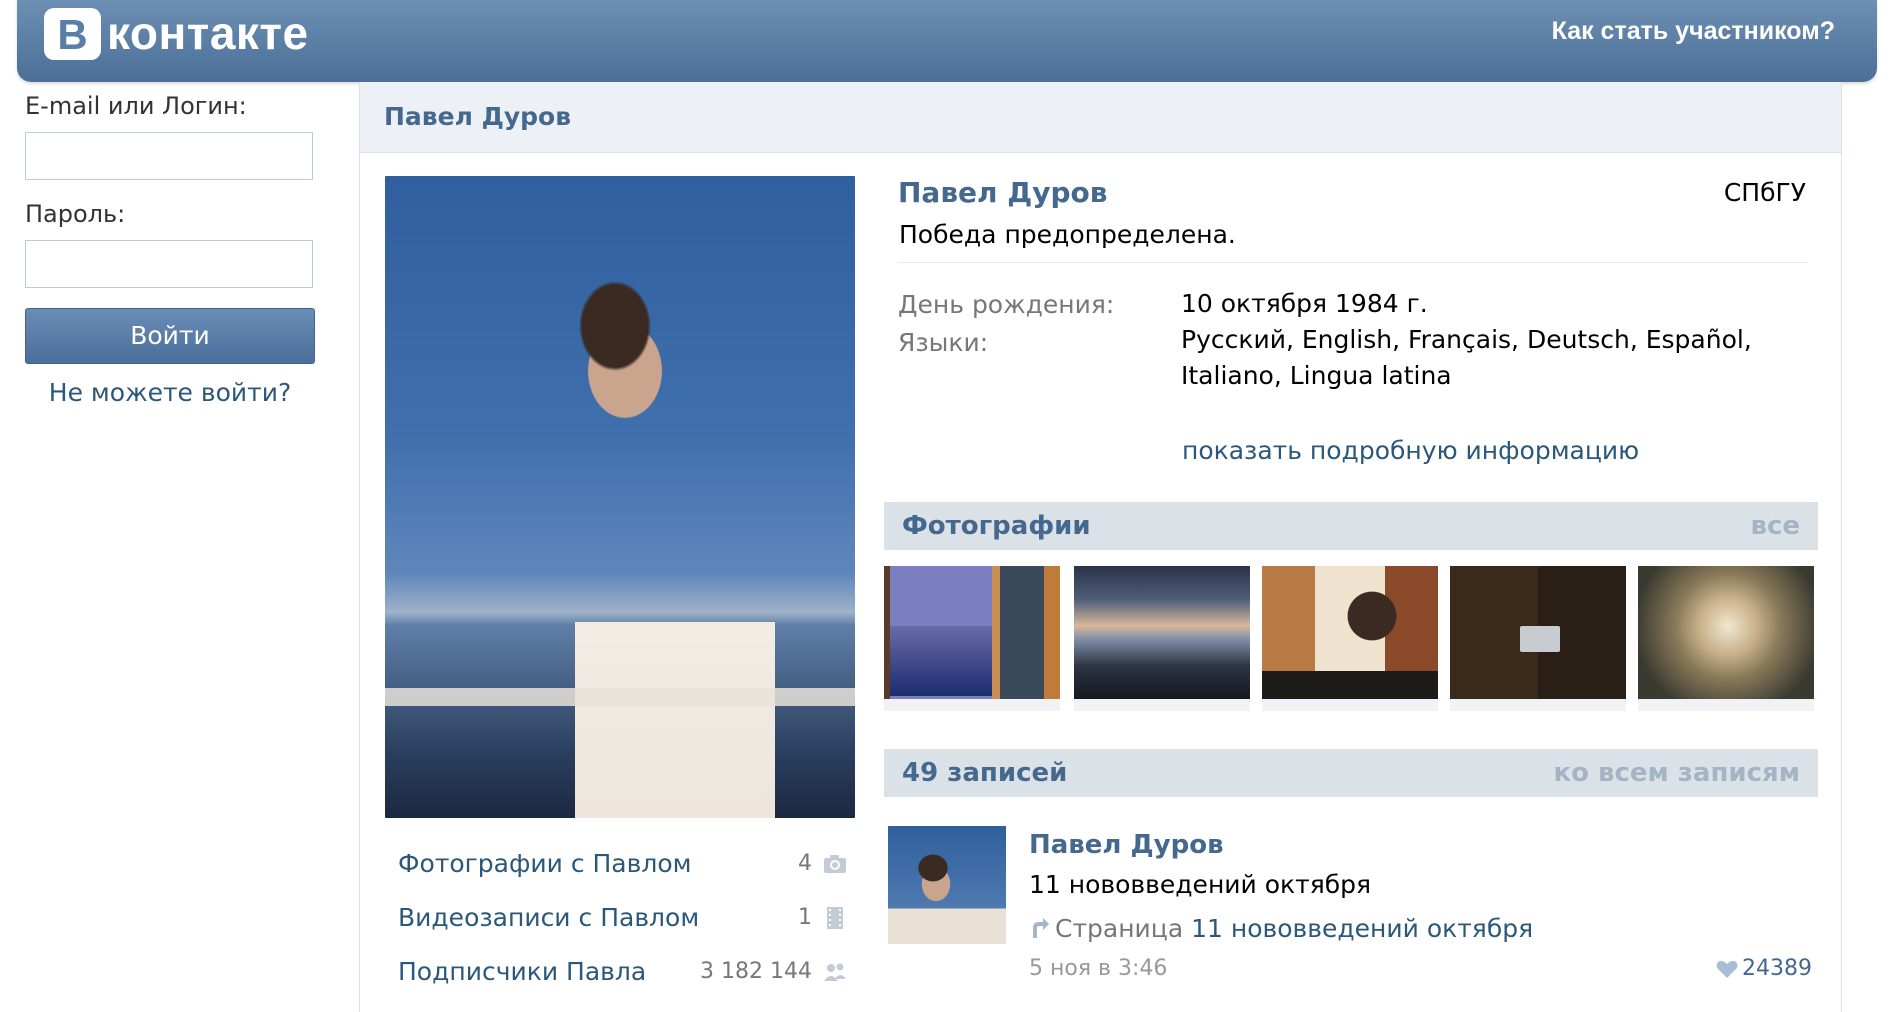 The height and width of the screenshot is (1012, 1903). I want to click on vk-logo-icon: В, so click(72, 34).